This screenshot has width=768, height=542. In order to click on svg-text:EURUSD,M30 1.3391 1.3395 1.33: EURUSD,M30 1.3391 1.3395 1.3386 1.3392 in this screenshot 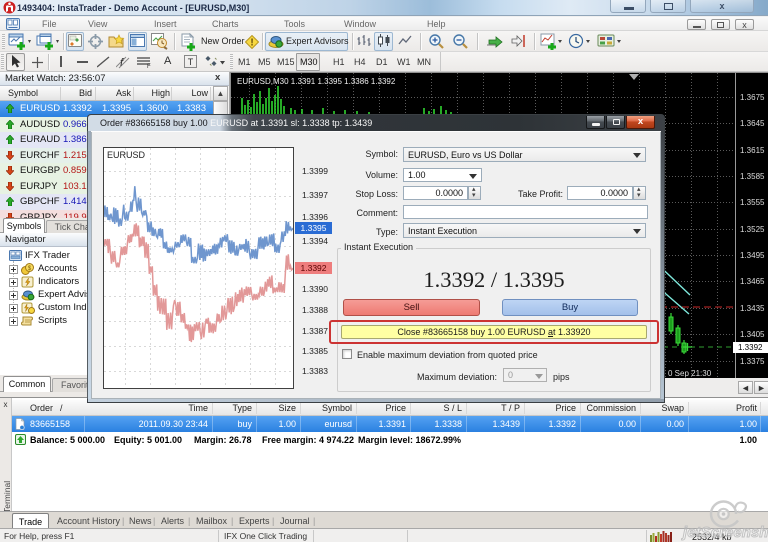, I will do `click(316, 81)`.